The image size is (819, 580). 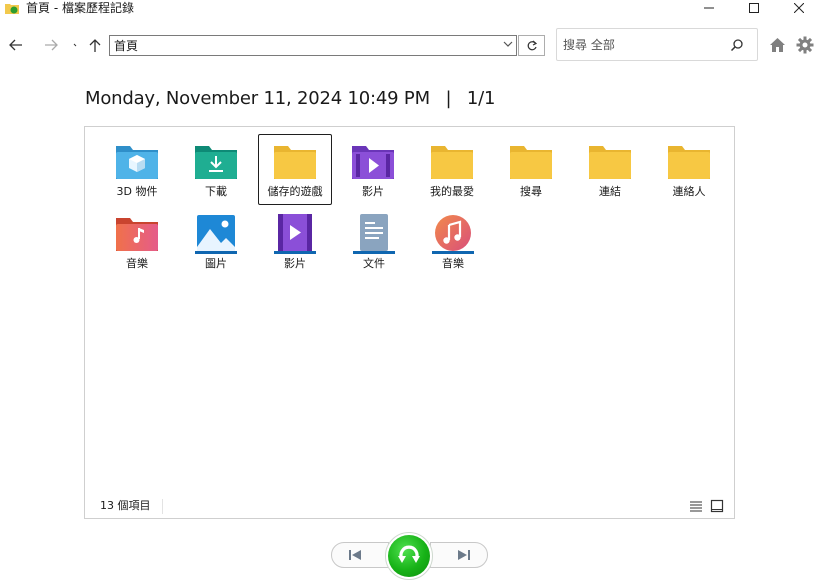 I want to click on list-item: 連結, so click(x=610, y=171).